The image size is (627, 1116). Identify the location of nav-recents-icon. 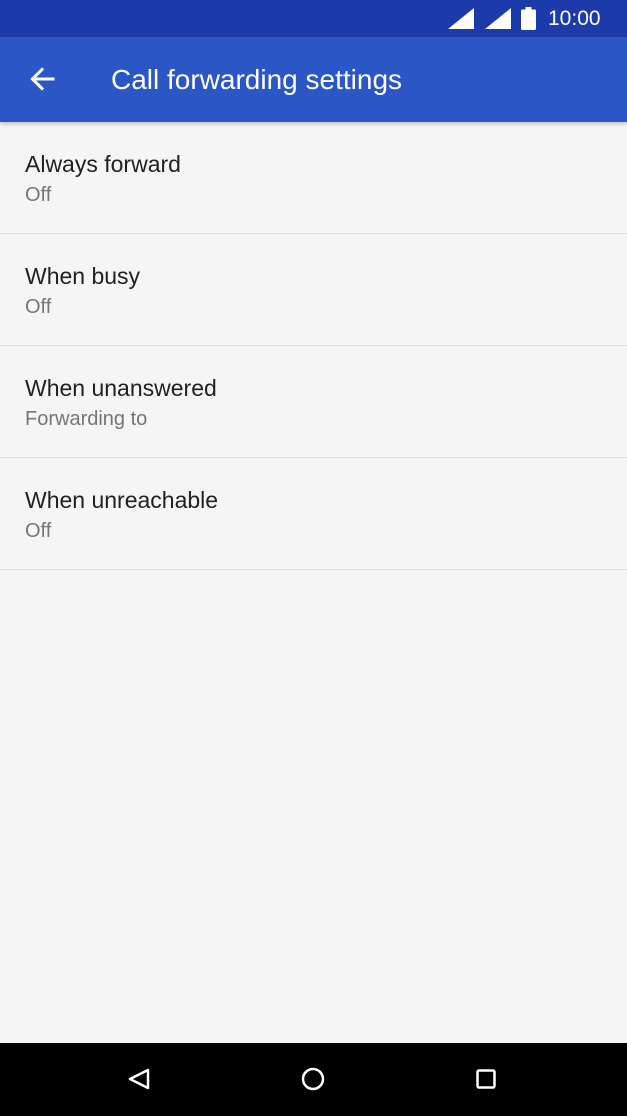
(486, 1079).